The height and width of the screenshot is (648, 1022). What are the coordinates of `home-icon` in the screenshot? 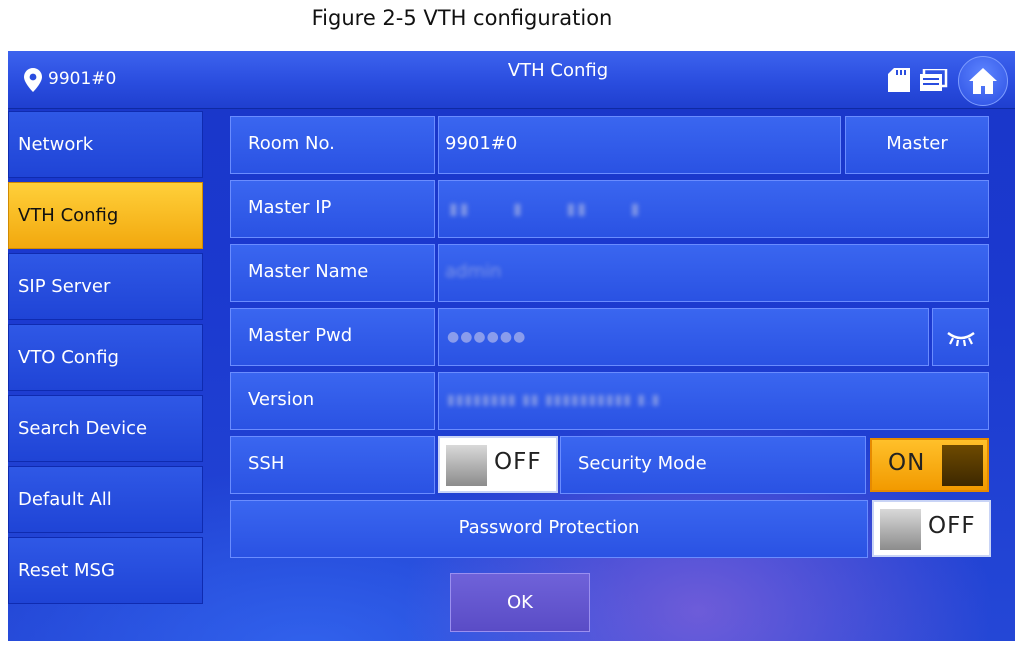 It's located at (983, 81).